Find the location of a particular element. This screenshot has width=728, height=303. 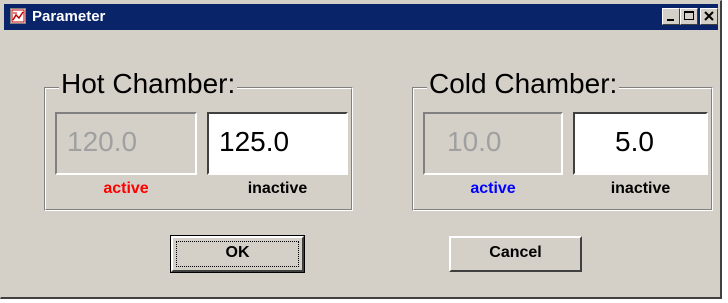

hot-active-value-field: 120.0 is located at coordinates (126, 143).